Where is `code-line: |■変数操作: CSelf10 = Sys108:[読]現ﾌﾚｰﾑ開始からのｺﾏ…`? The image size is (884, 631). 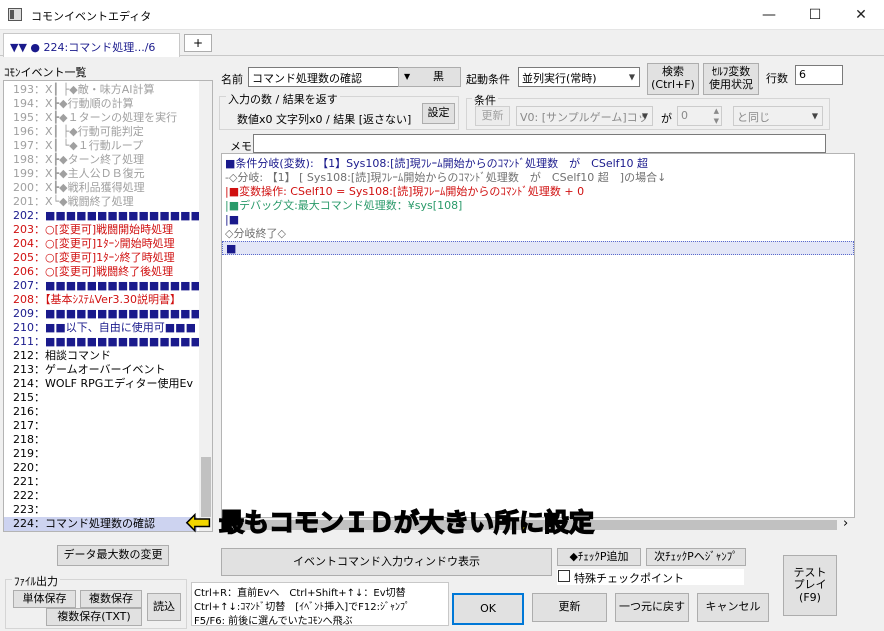 code-line: |■変数操作: CSelf10 = Sys108:[読]現ﾌﾚｰﾑ開始からのｺﾏ… is located at coordinates (404, 192).